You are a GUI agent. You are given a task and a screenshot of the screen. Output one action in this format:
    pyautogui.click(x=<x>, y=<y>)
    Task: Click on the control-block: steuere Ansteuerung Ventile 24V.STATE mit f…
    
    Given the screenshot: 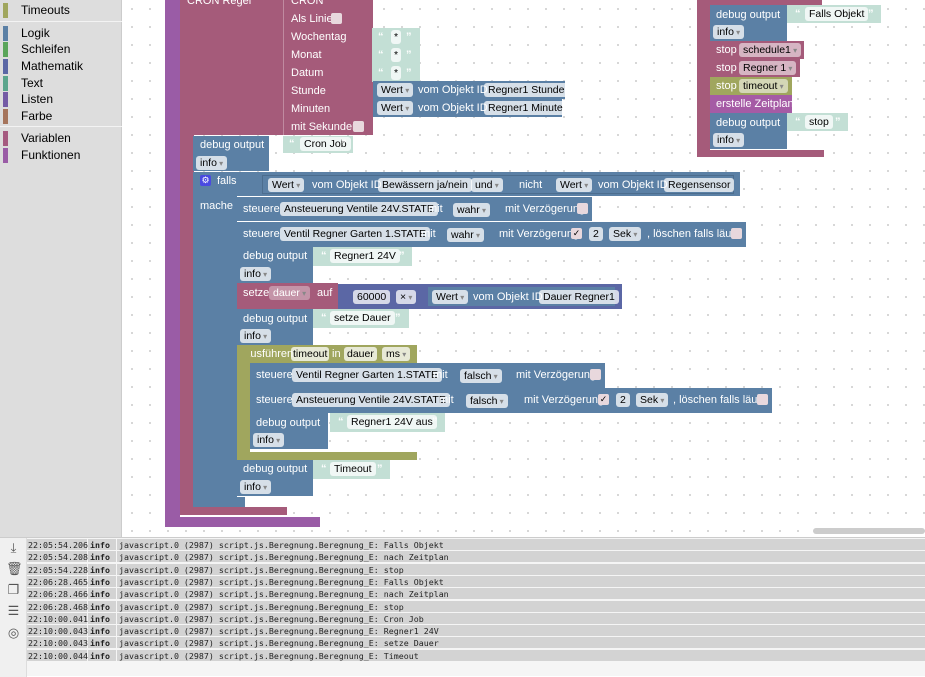 What is the action you would take?
    pyautogui.click(x=511, y=400)
    